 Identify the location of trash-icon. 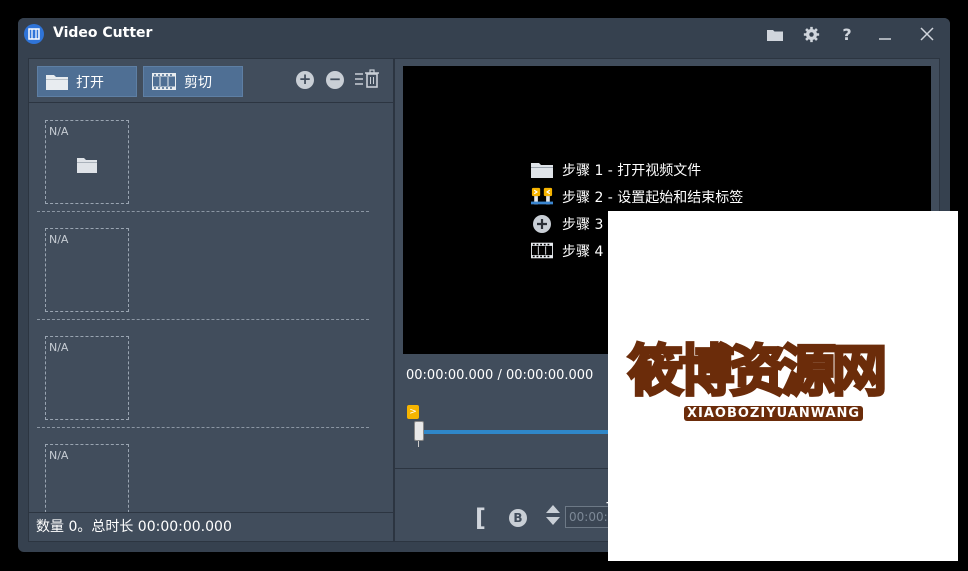
(367, 78).